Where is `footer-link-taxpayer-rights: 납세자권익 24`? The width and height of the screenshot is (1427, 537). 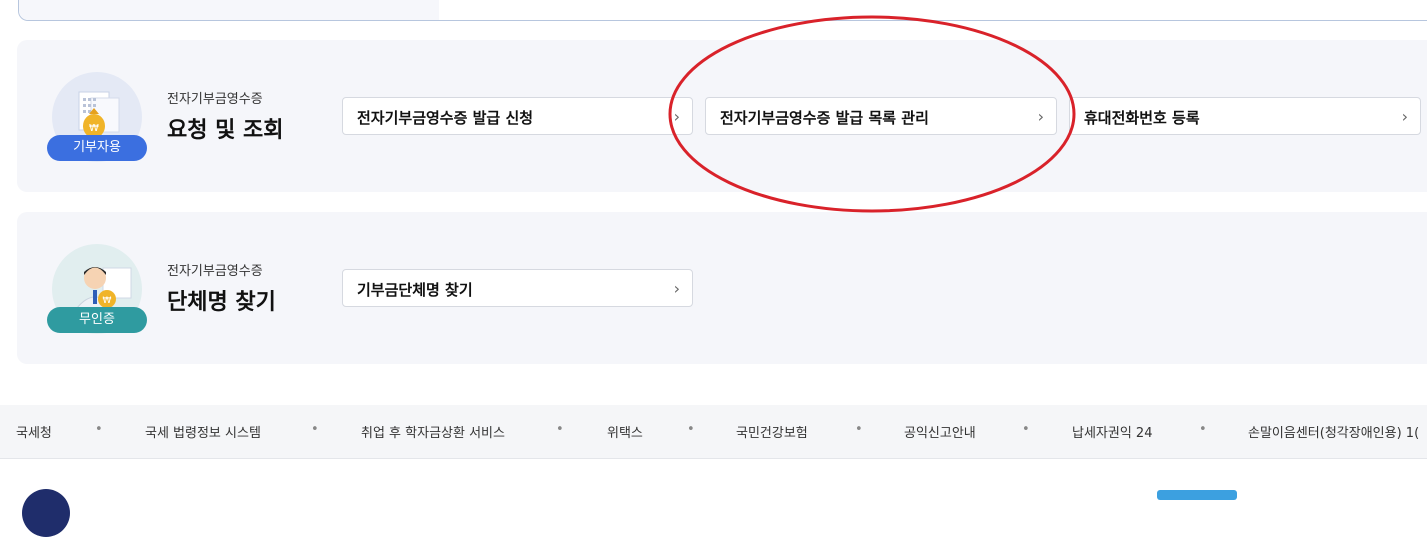 footer-link-taxpayer-rights: 납세자권익 24 is located at coordinates (1112, 431).